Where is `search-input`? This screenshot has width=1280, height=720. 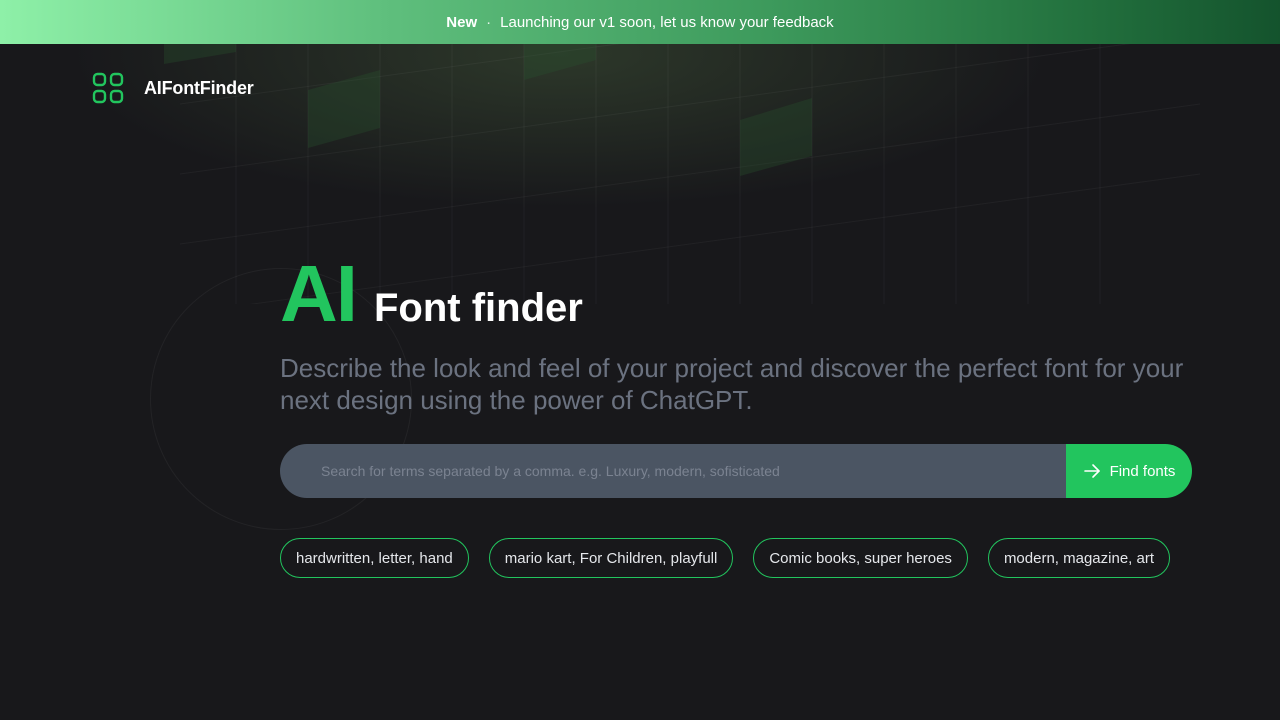 search-input is located at coordinates (673, 471).